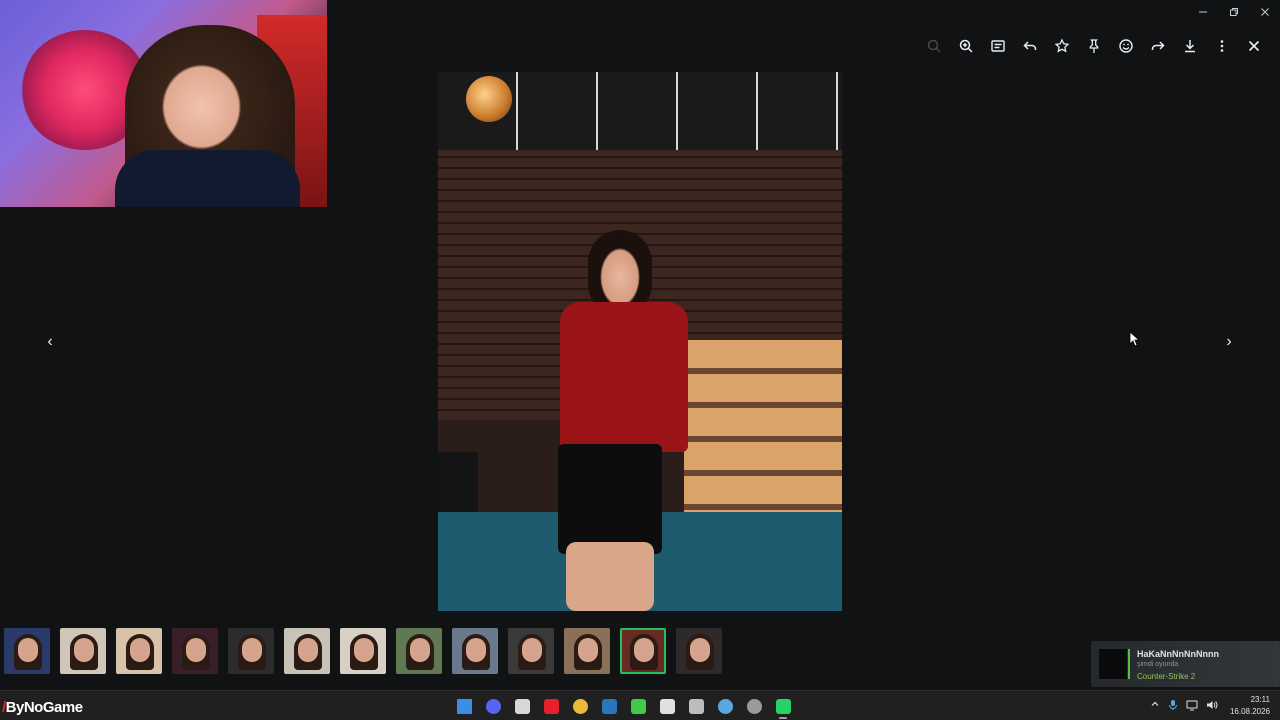 This screenshot has height=720, width=1280. I want to click on settings-icon-glyph, so click(754, 706).